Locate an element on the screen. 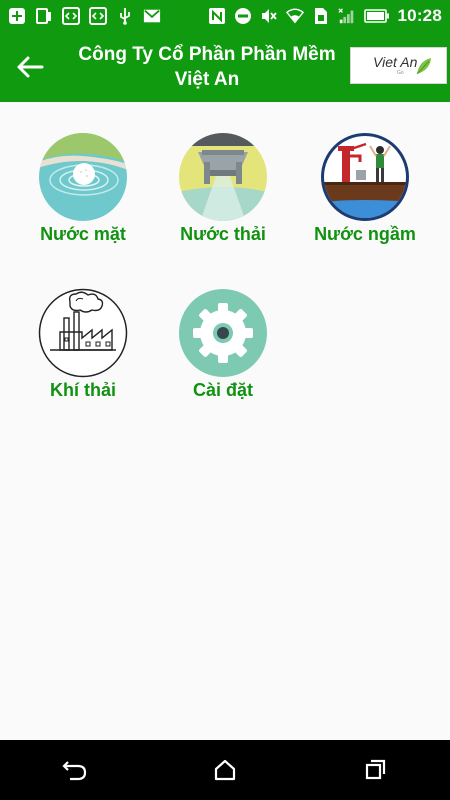 Image resolution: width=450 pixels, height=800 pixels. nfc-icon is located at coordinates (217, 16).